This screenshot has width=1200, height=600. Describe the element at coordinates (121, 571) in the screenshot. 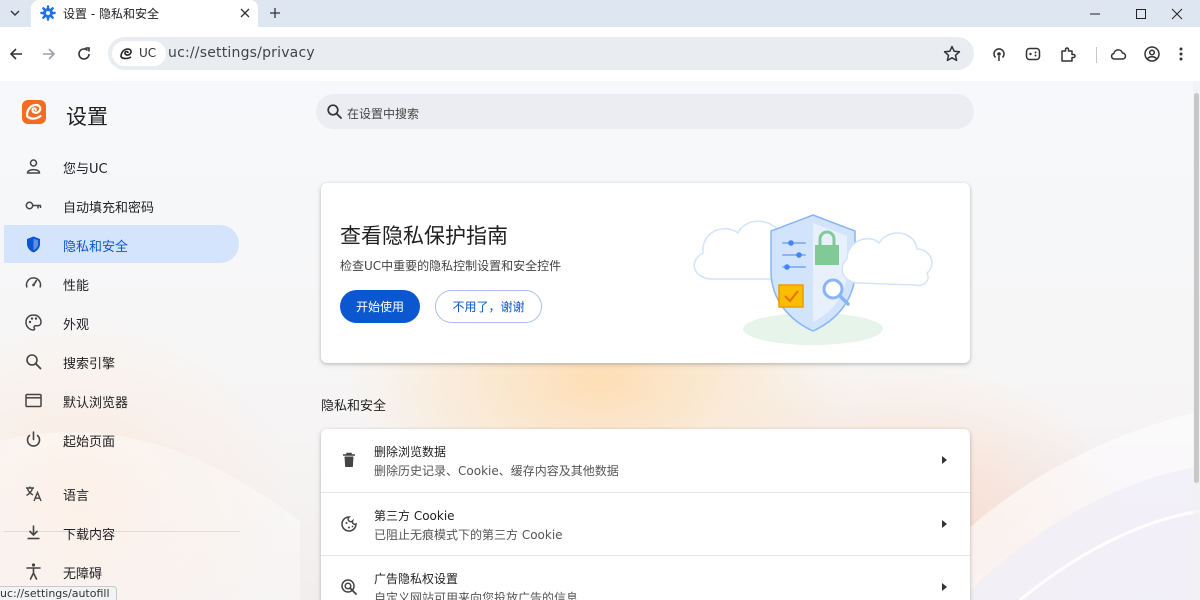

I see `sidebar-item-accessibility: 无障碍` at that location.